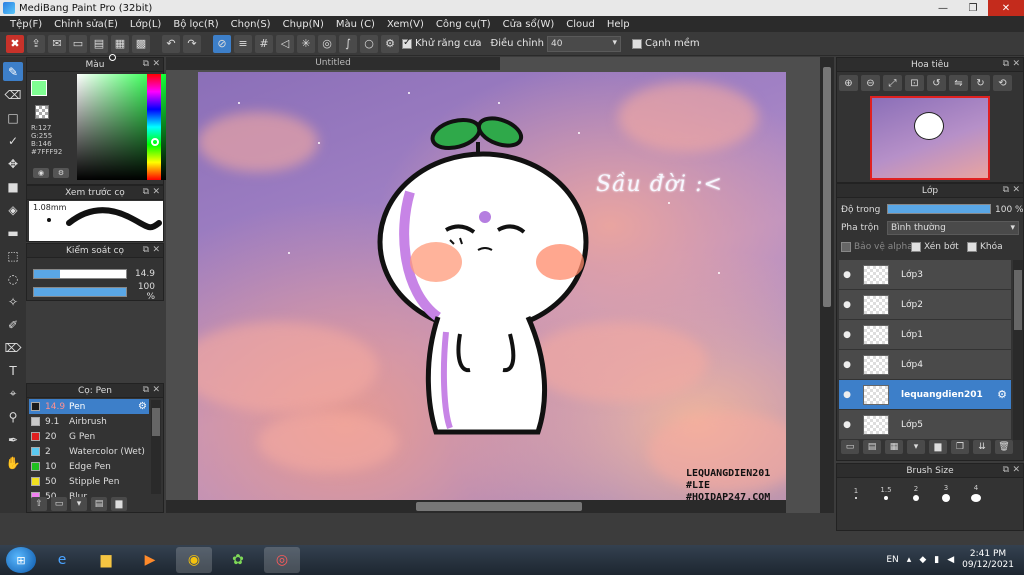 The image size is (1024, 575). I want to click on menu-tools: Công cụ(T), so click(463, 24).